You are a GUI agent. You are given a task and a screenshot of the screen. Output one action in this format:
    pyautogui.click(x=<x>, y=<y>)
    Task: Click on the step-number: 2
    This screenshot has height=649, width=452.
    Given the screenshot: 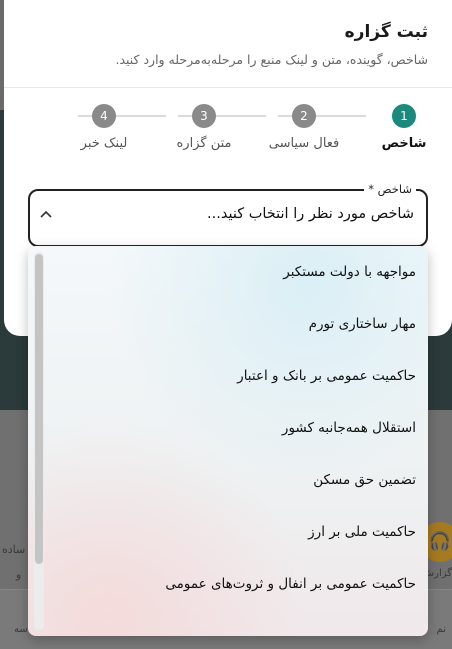 What is the action you would take?
    pyautogui.click(x=304, y=116)
    